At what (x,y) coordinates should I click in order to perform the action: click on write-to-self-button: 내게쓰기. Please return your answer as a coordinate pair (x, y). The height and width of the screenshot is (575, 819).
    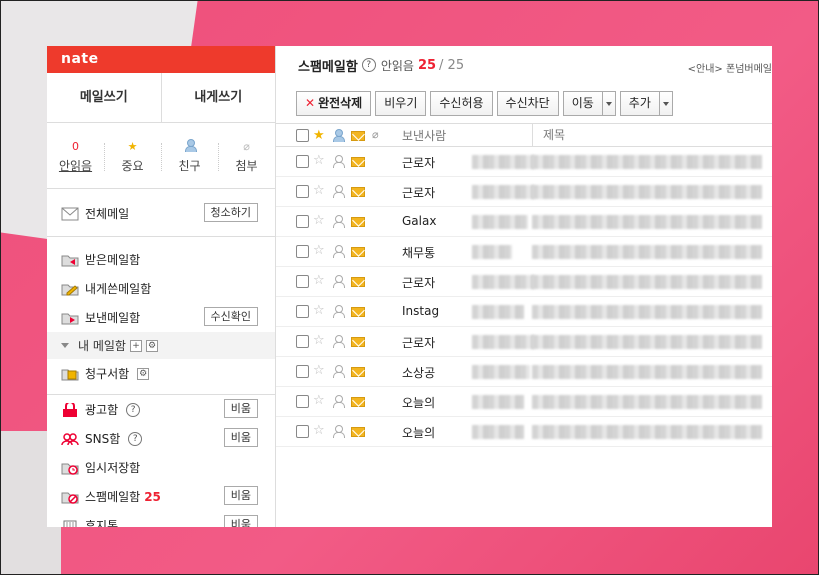
    Looking at the image, I should click on (218, 97).